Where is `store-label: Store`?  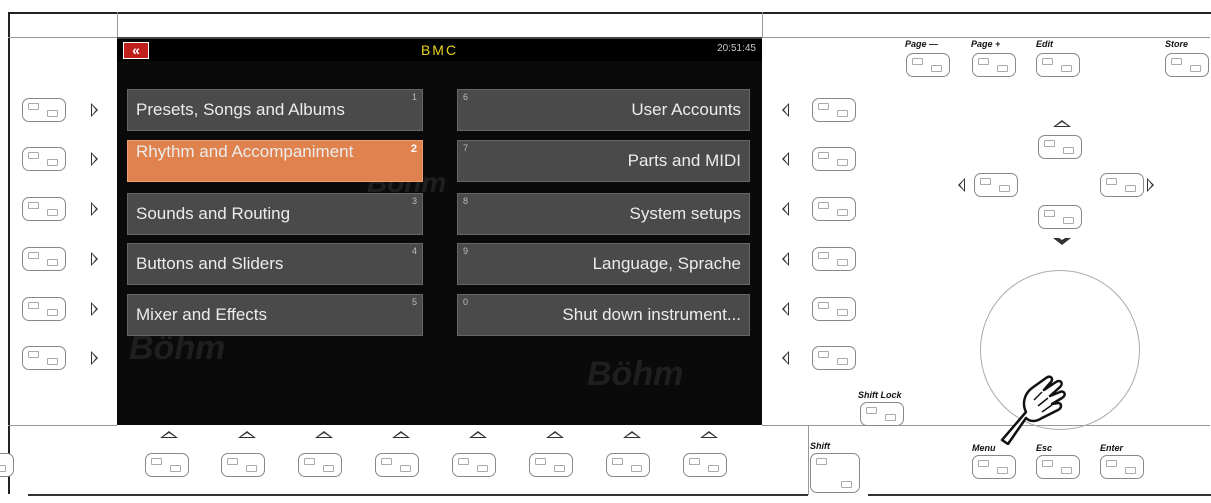
store-label: Store is located at coordinates (1177, 44).